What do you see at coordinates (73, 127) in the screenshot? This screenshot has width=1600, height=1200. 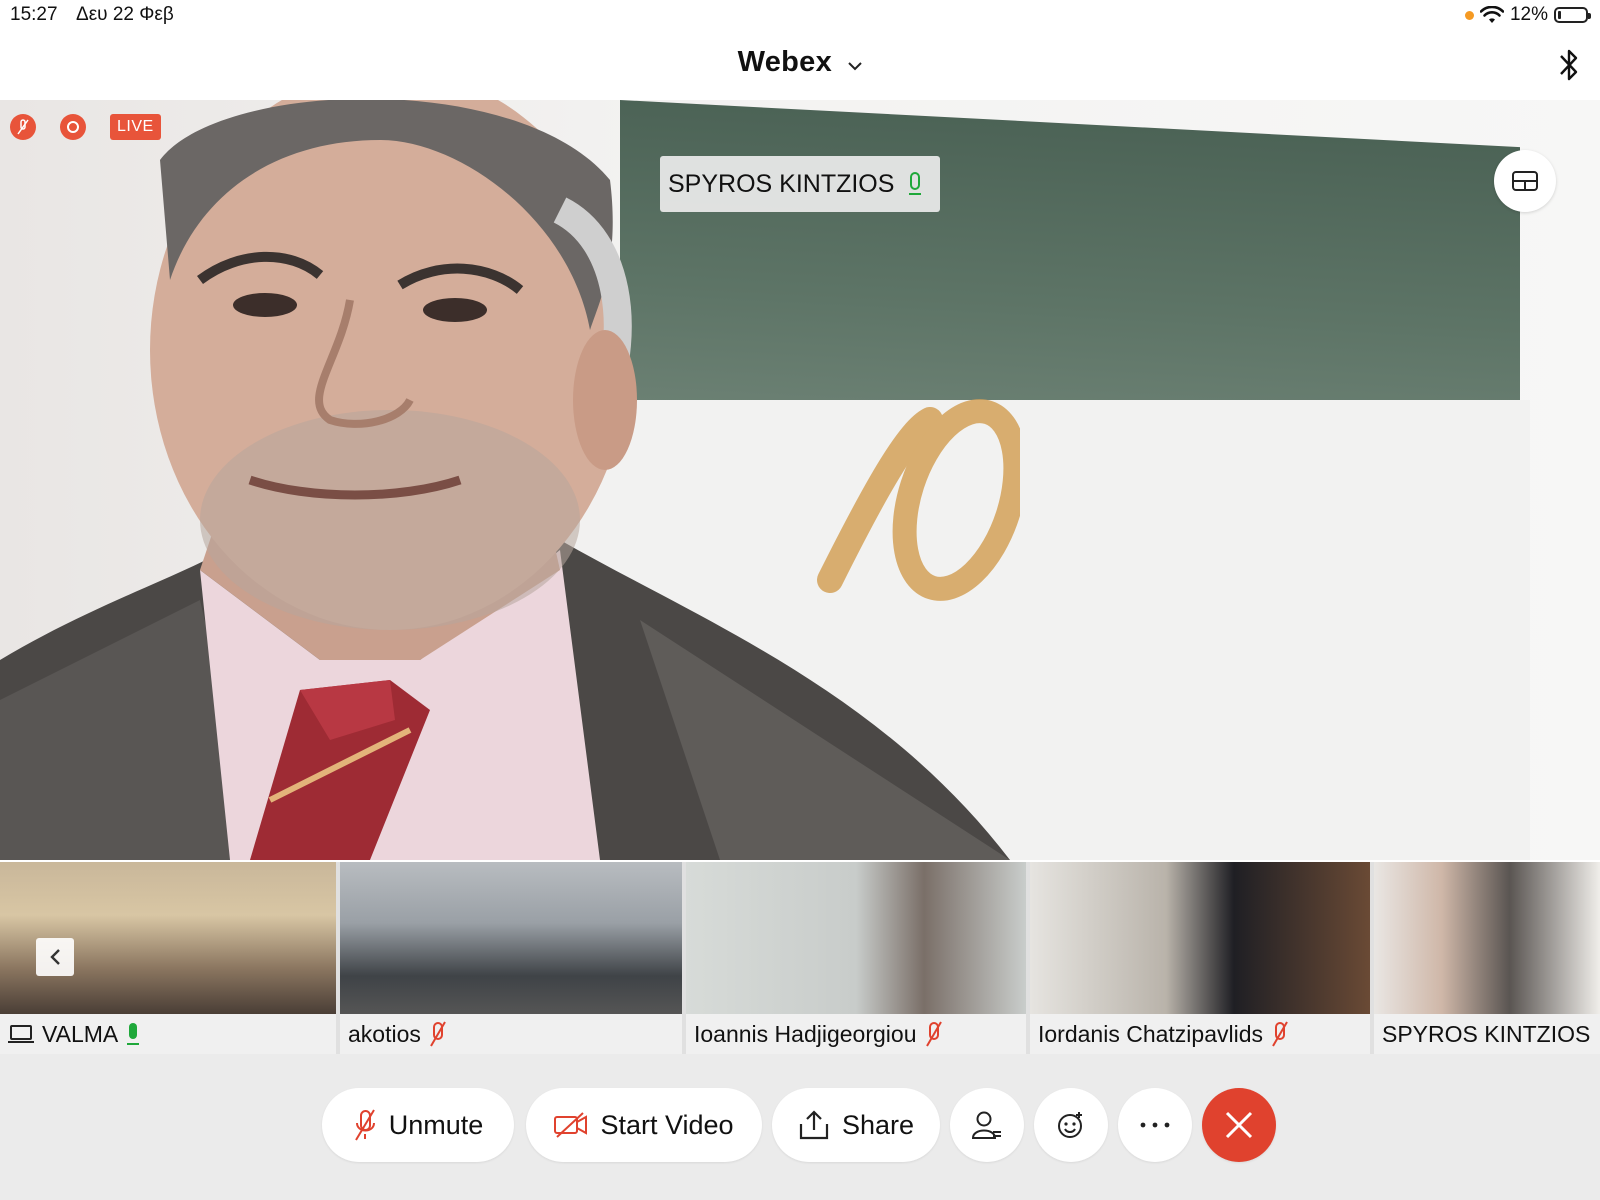 I see `recording-icon` at bounding box center [73, 127].